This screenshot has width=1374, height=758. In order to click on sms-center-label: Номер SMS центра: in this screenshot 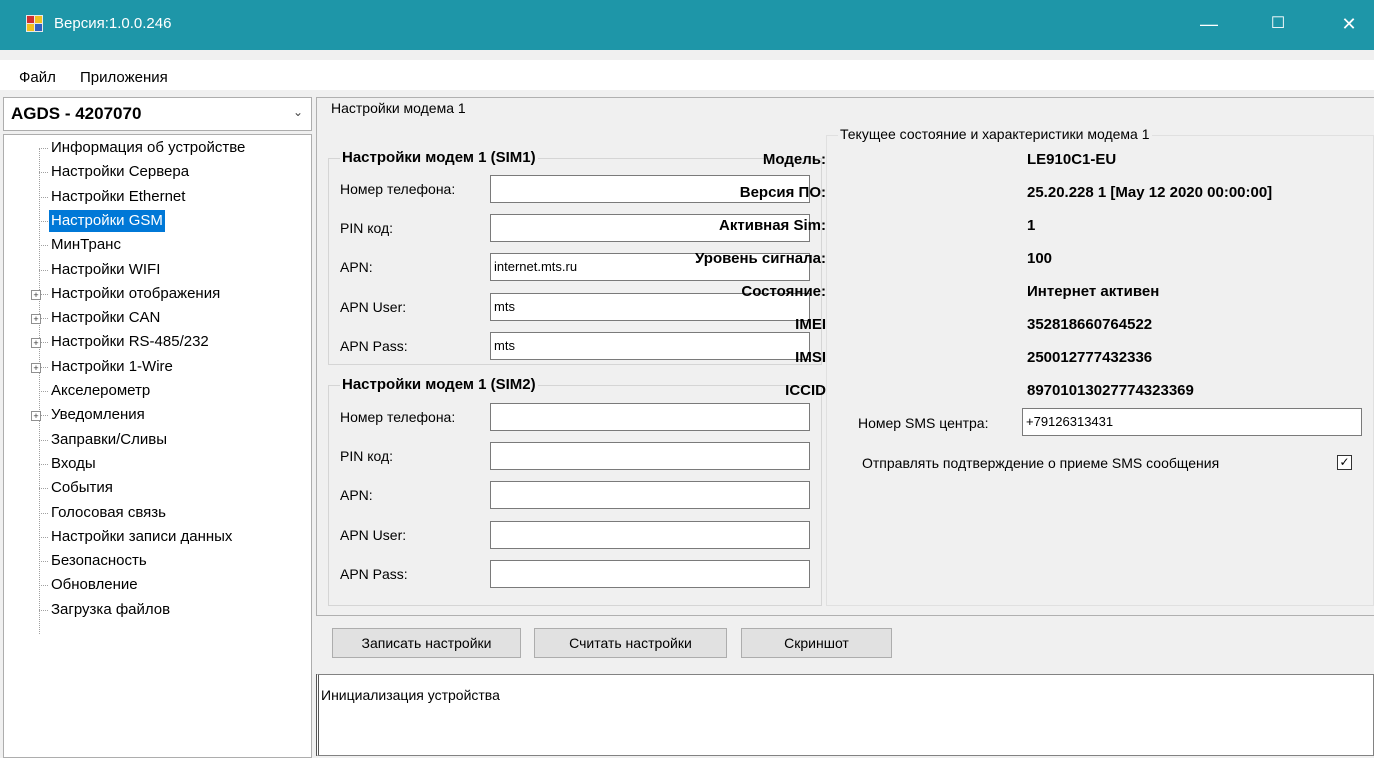, I will do `click(923, 423)`.